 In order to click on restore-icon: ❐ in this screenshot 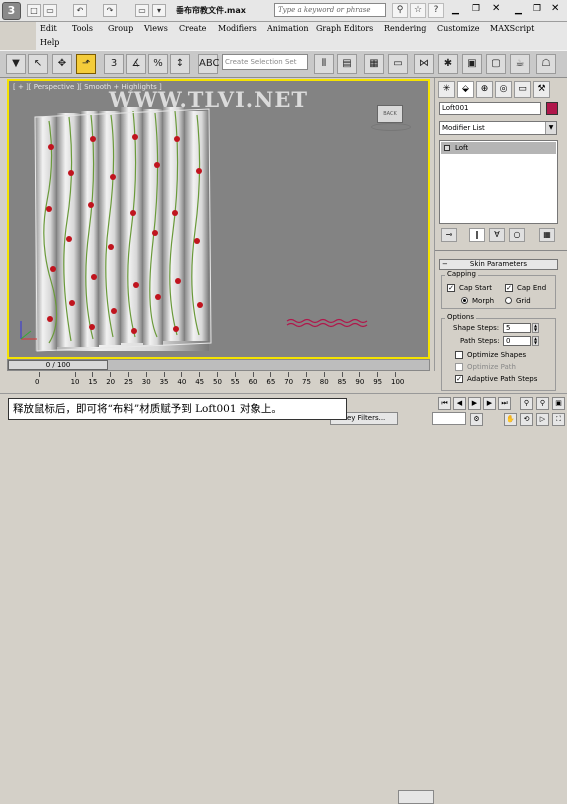, I will do `click(476, 9)`.